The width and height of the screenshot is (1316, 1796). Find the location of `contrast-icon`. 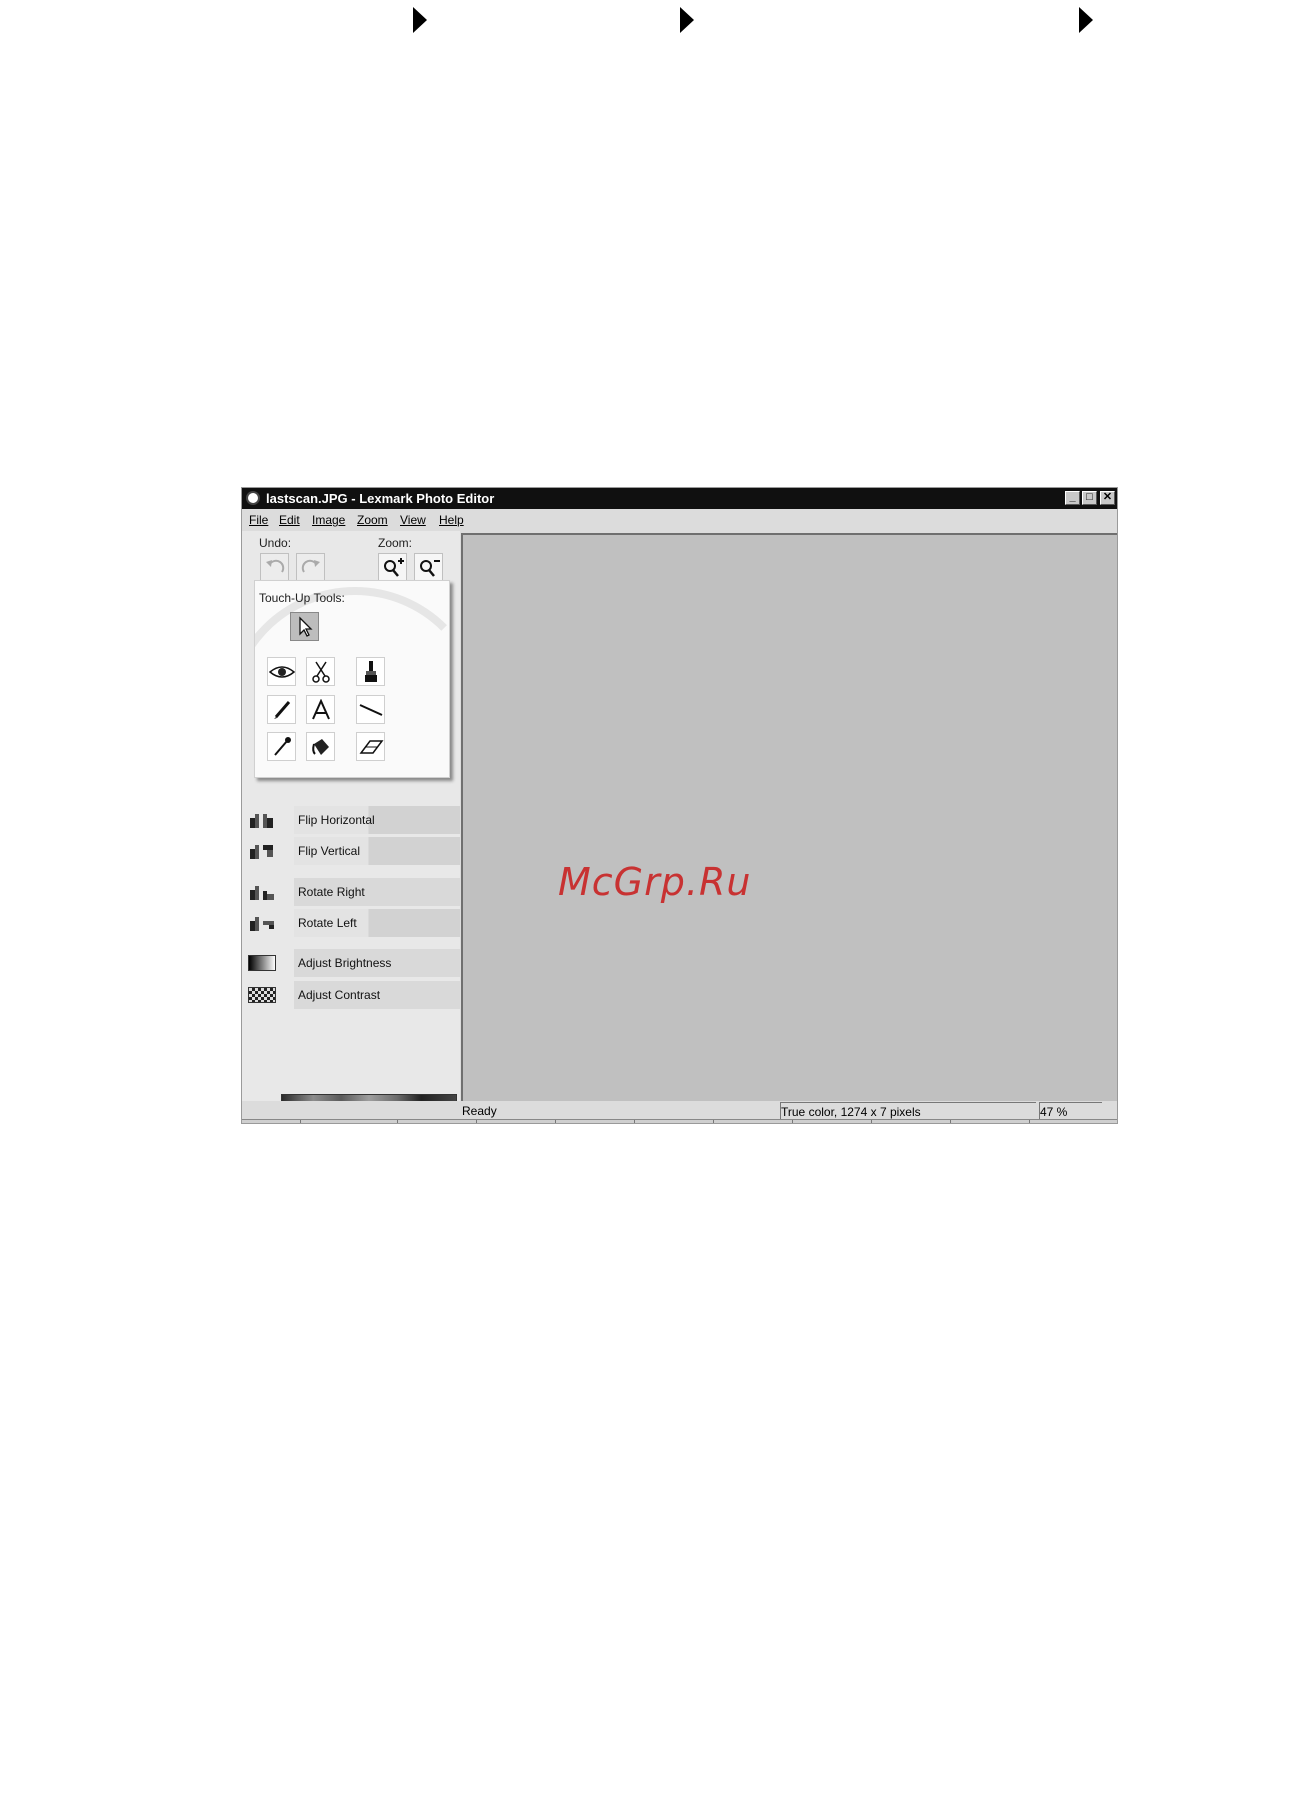

contrast-icon is located at coordinates (262, 995).